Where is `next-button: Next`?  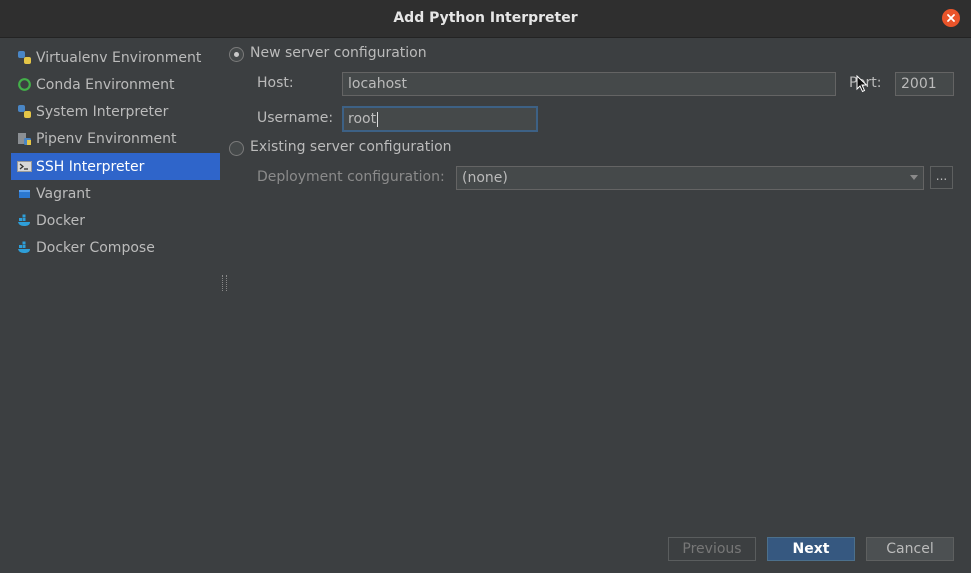 next-button: Next is located at coordinates (811, 549).